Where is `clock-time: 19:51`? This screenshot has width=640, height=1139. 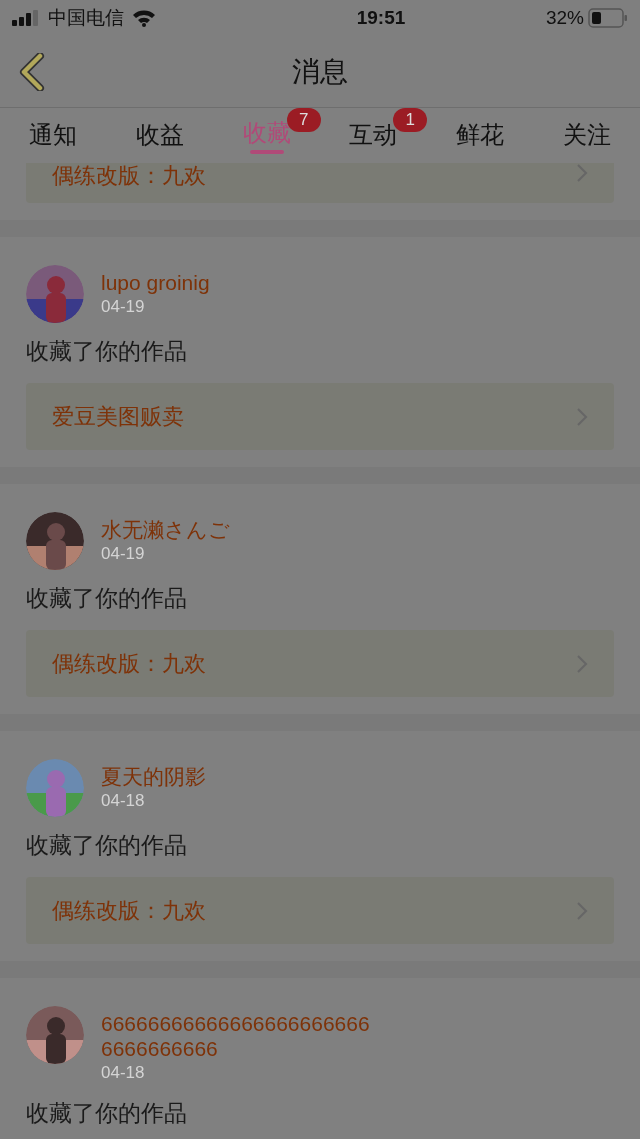
clock-time: 19:51 is located at coordinates (381, 17).